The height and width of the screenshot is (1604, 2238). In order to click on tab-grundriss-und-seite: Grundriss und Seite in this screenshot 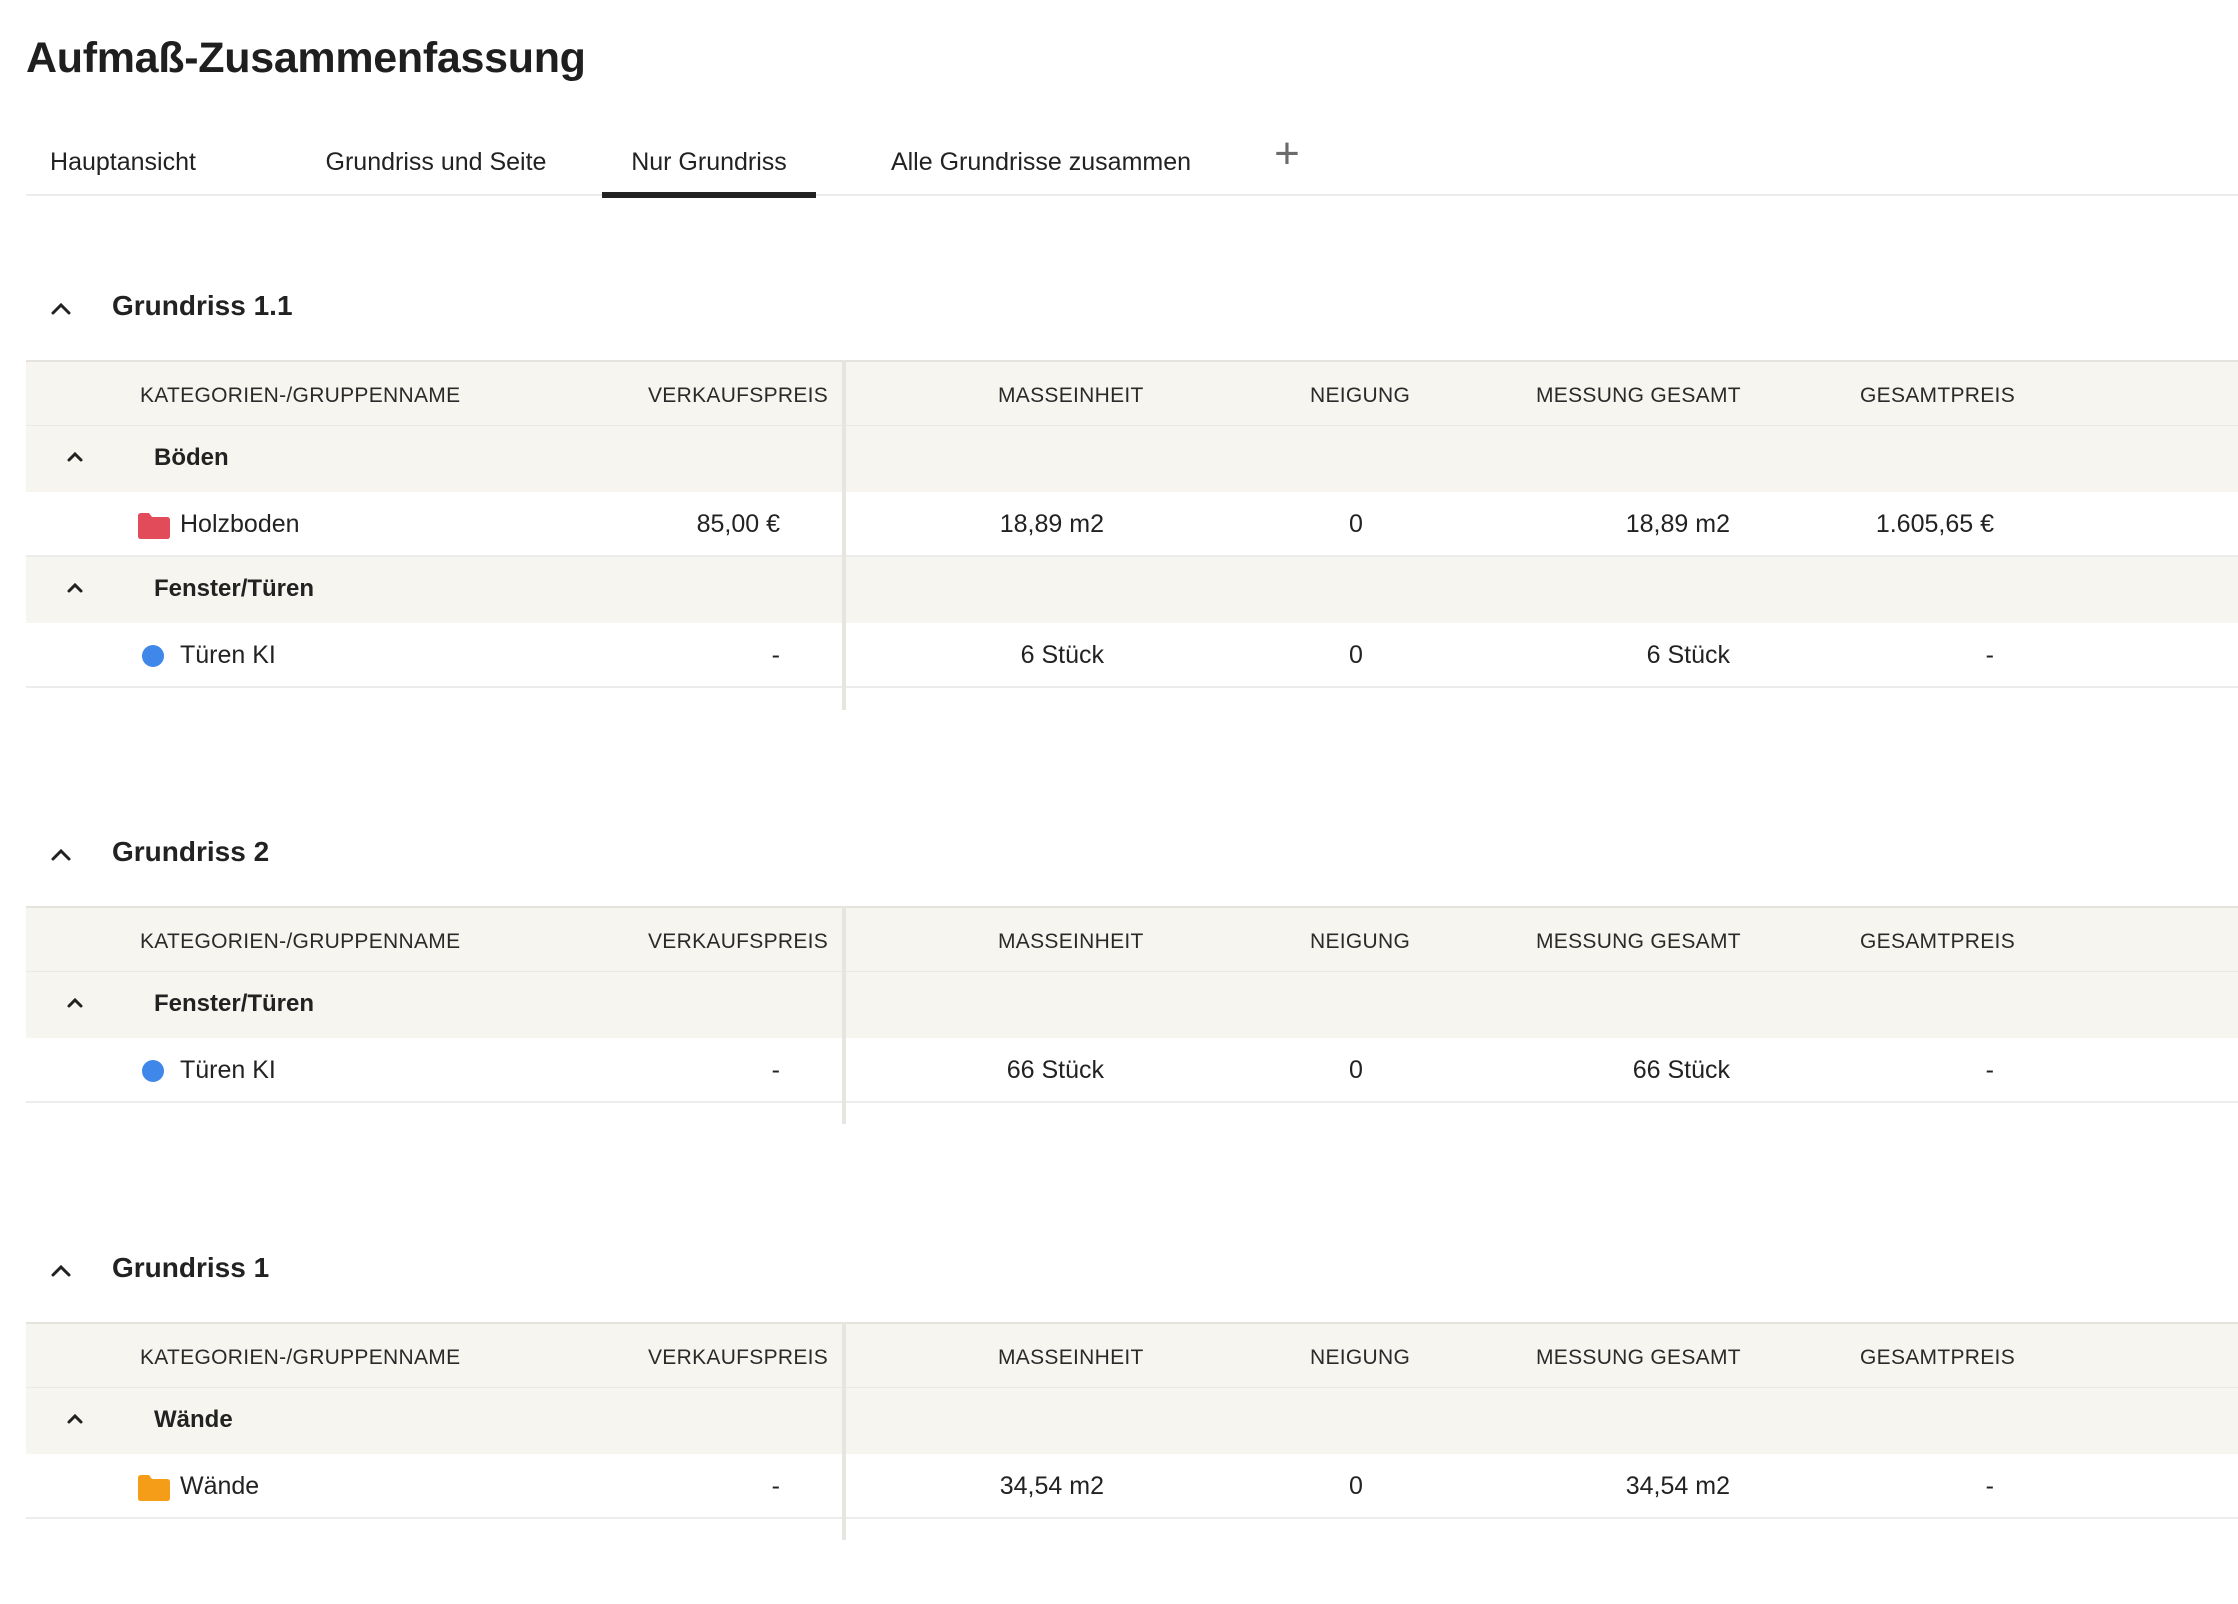, I will do `click(436, 172)`.